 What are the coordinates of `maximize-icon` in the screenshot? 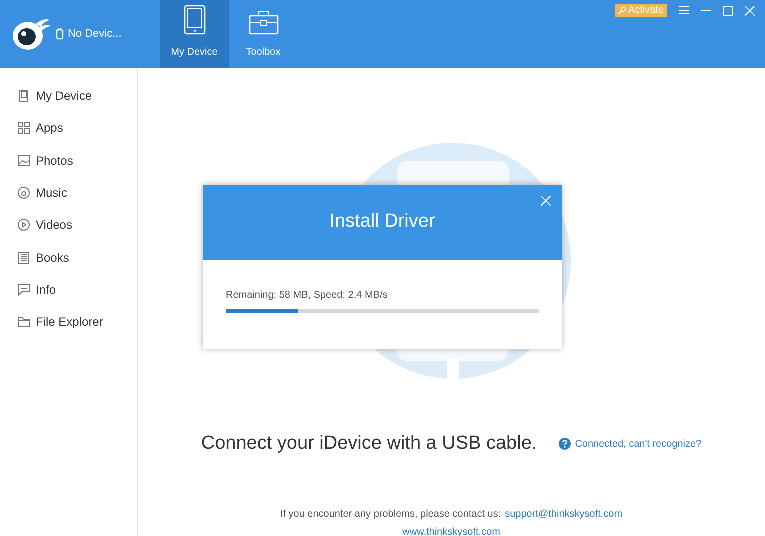 It's located at (728, 11).